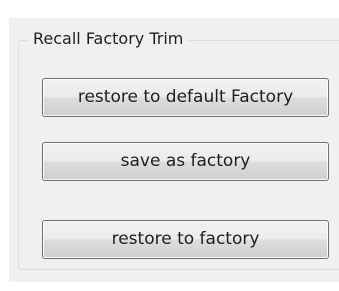 The image size is (339, 291). What do you see at coordinates (185, 161) in the screenshot?
I see `save-as-factory-button: save as factory` at bounding box center [185, 161].